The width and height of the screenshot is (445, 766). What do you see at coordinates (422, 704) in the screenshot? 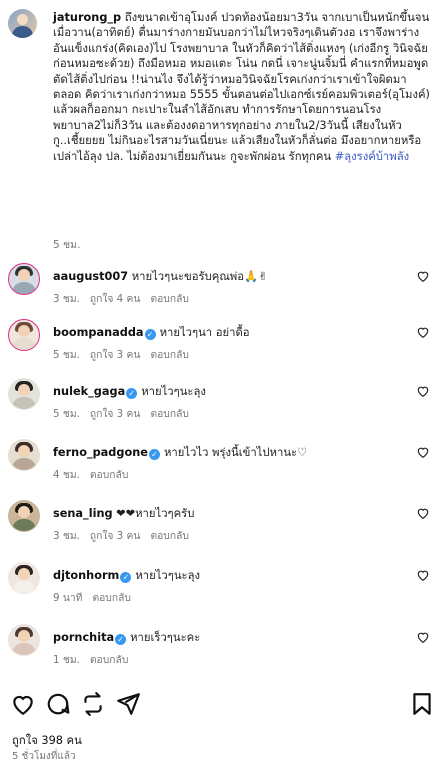
I see `bookmark-icon` at bounding box center [422, 704].